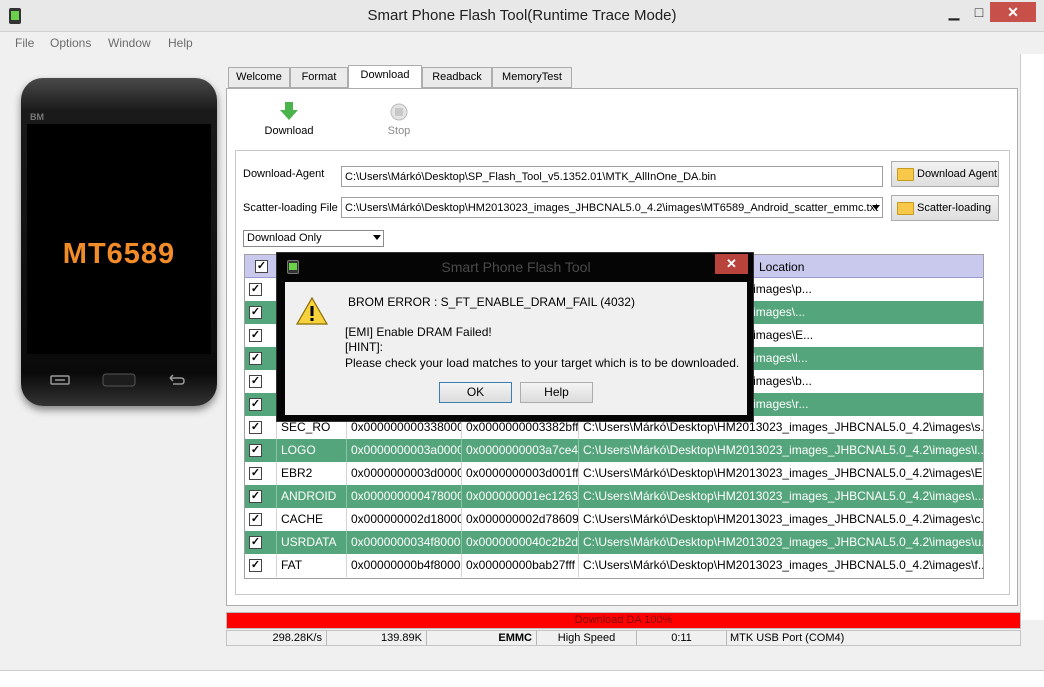 This screenshot has width=1044, height=687. What do you see at coordinates (954, 13) in the screenshot?
I see `minimize-button: ▁` at bounding box center [954, 13].